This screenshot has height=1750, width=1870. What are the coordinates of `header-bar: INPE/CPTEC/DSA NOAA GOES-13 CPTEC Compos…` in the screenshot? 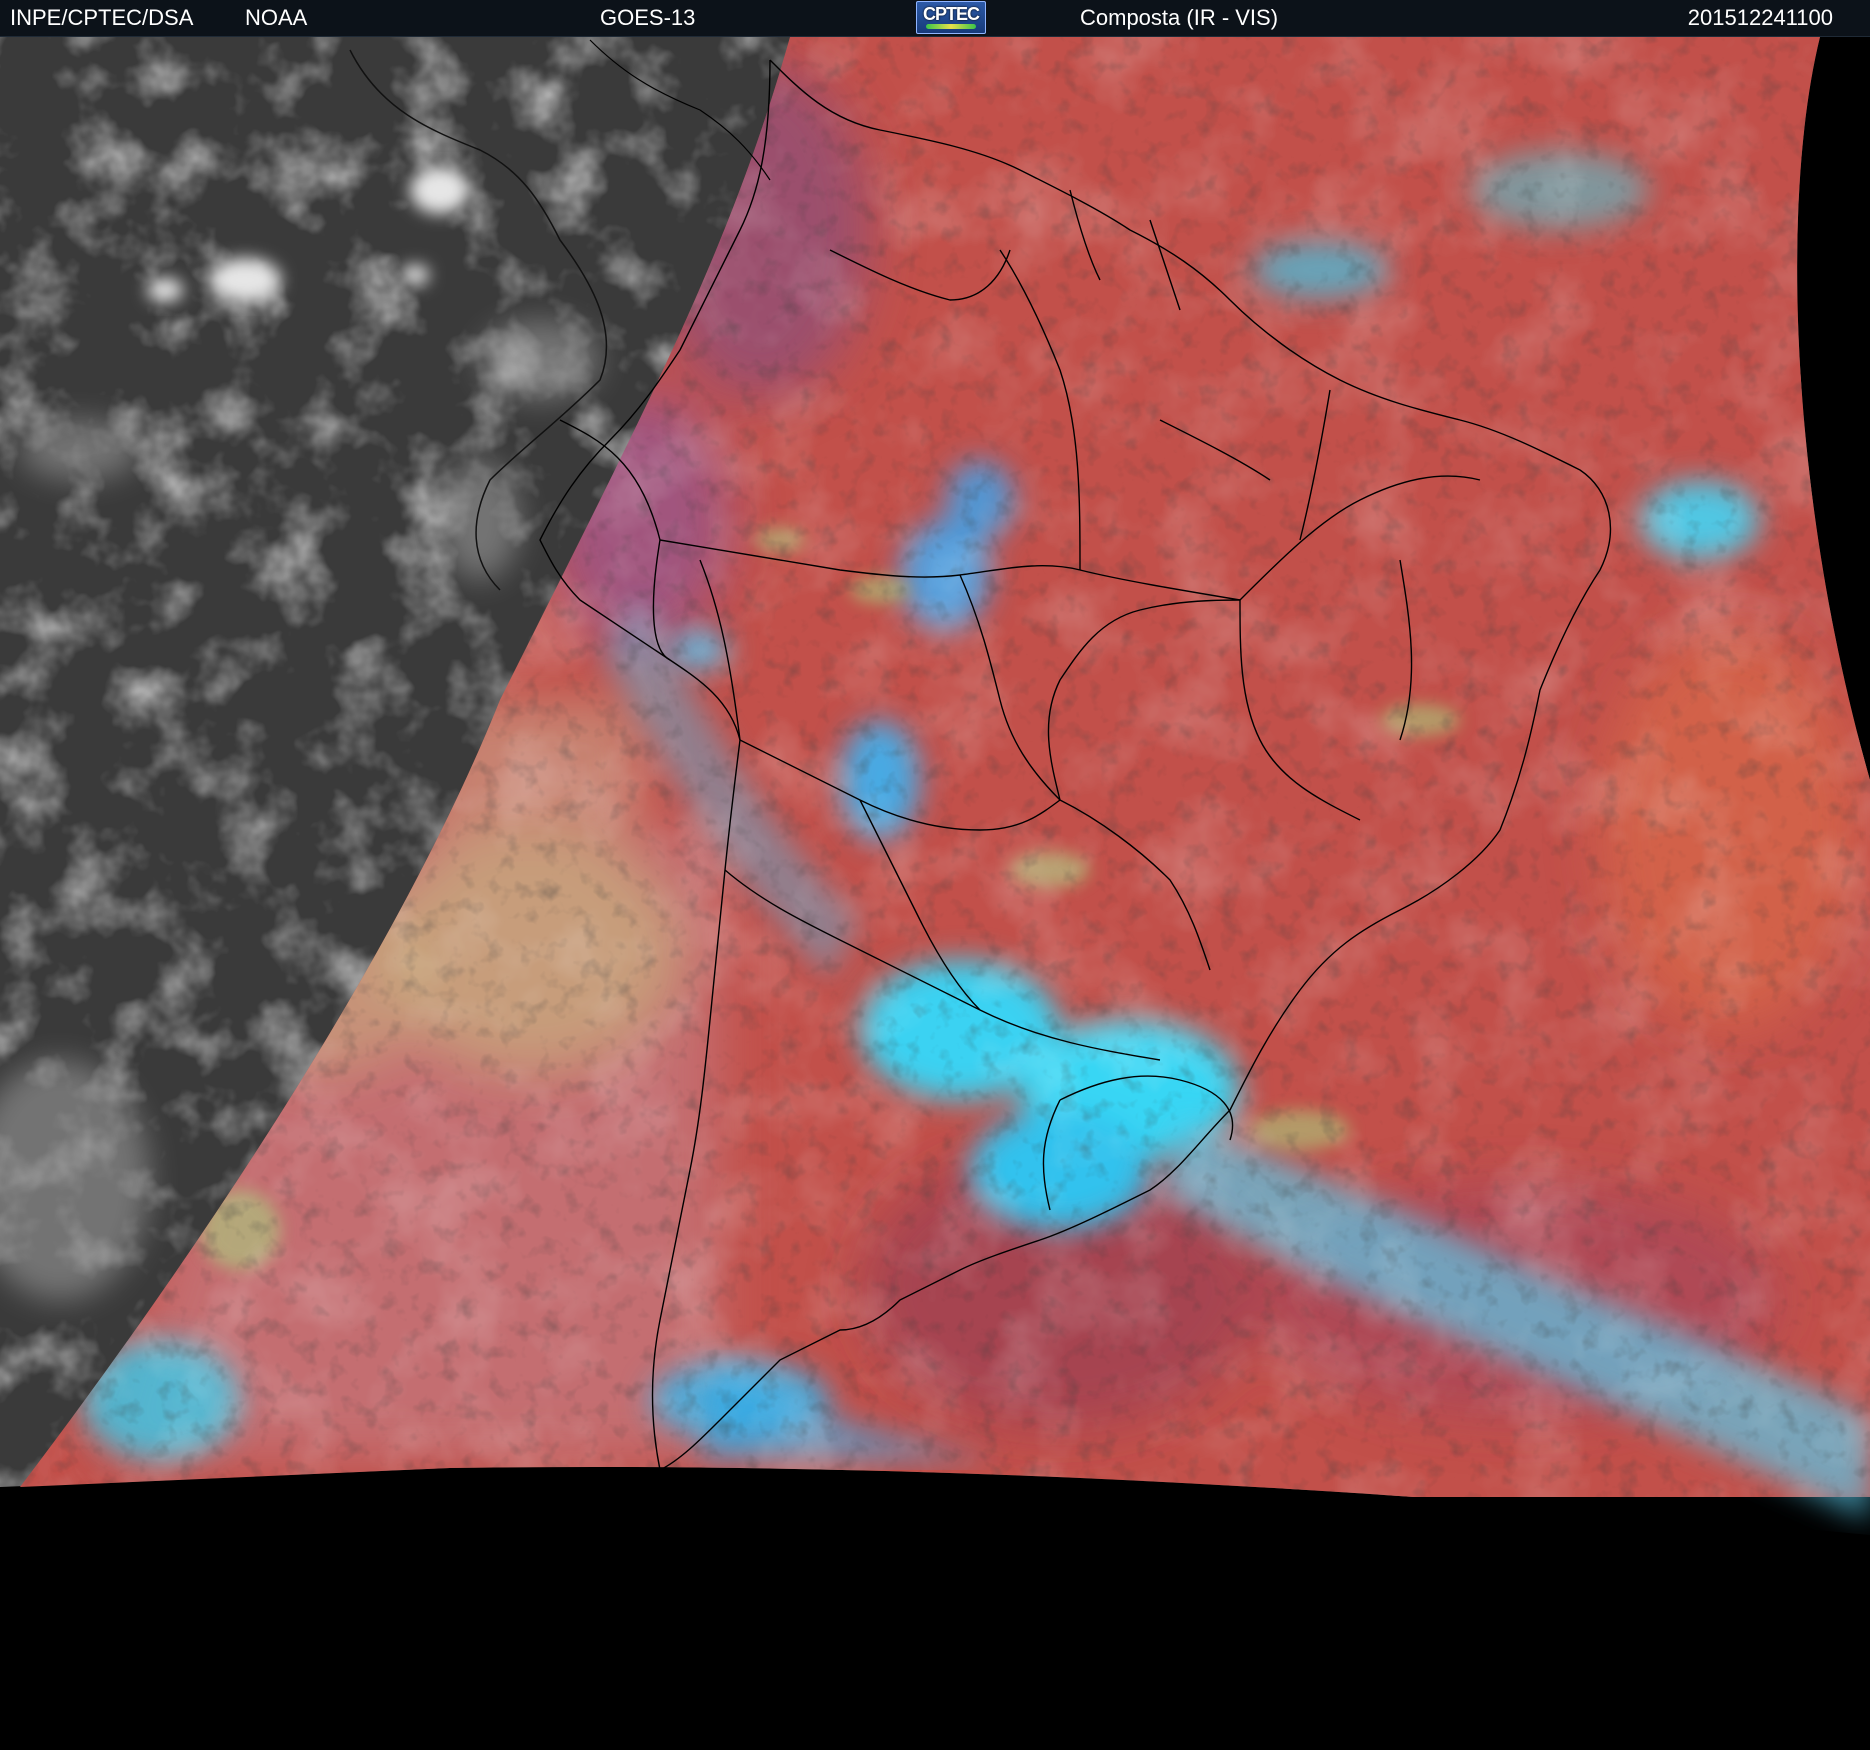 It's located at (935, 18).